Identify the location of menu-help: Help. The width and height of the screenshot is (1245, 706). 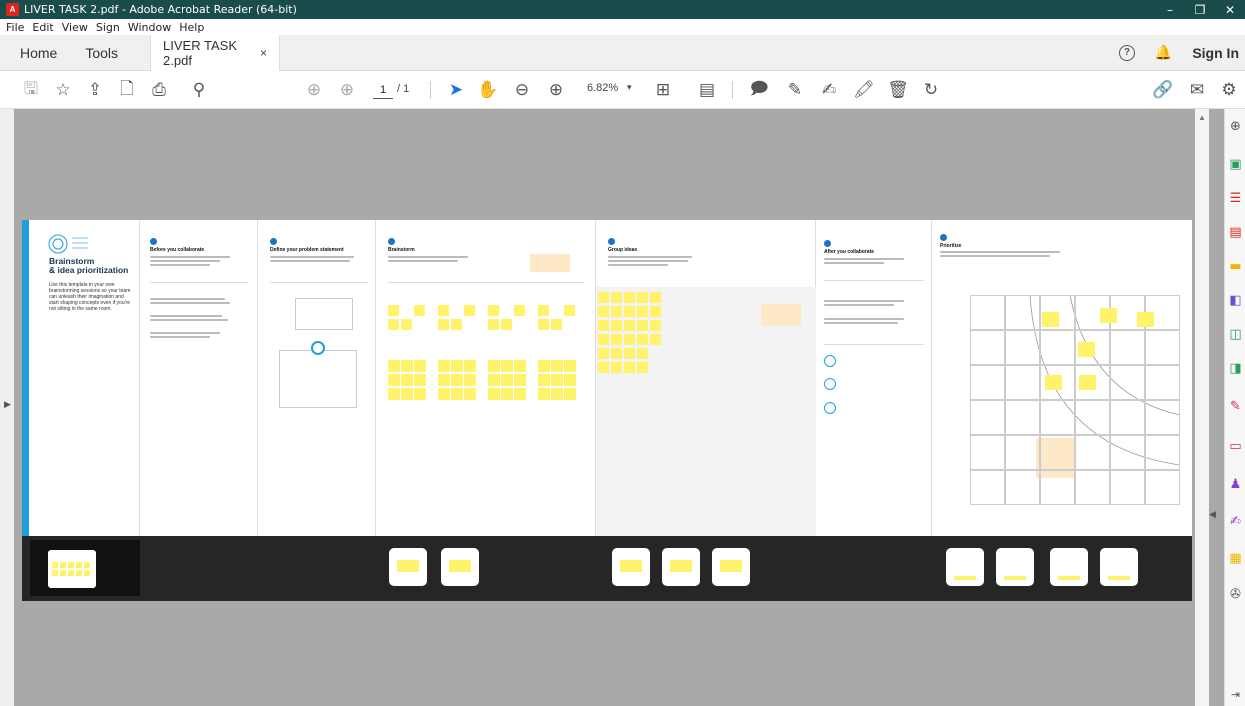
(191, 27).